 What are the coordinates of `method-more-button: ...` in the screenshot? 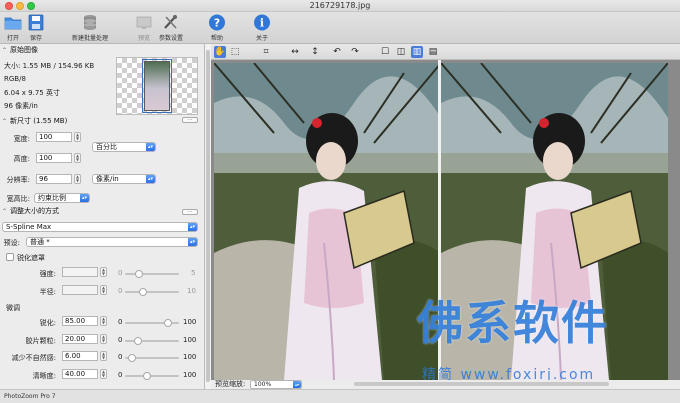 It's located at (190, 212).